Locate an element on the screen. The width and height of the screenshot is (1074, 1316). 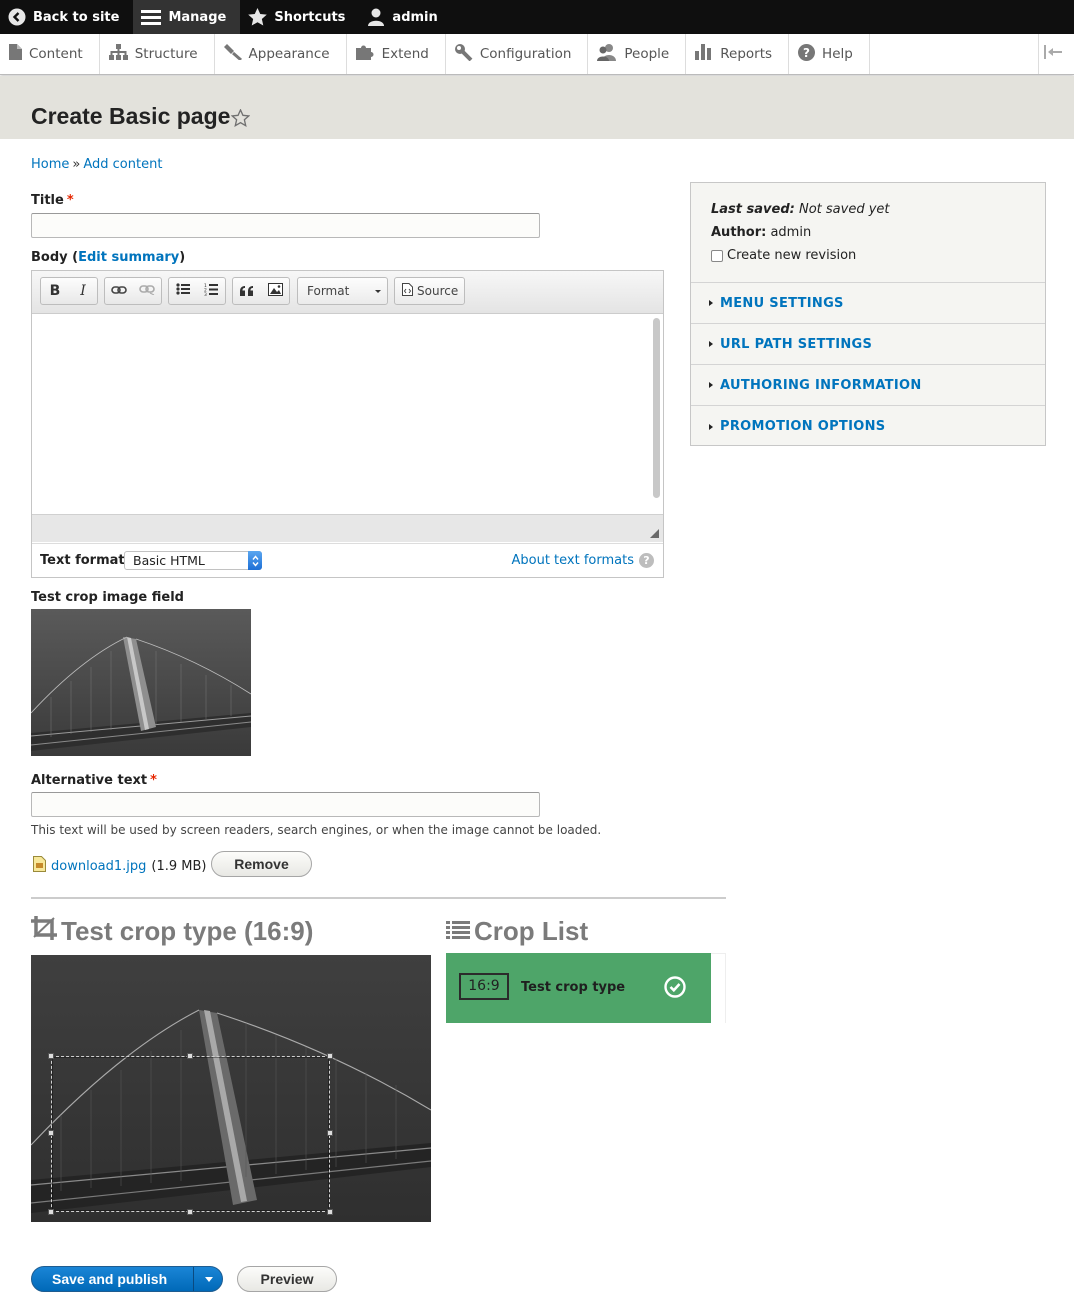
tray-item-reports: Reports is located at coordinates (738, 54).